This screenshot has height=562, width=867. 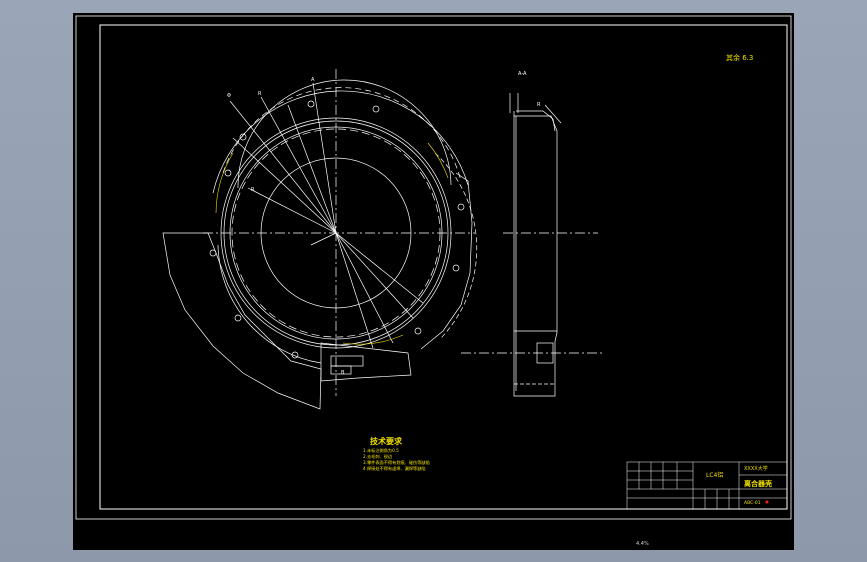 I want to click on company-label: XXXX大学, so click(x=756, y=468).